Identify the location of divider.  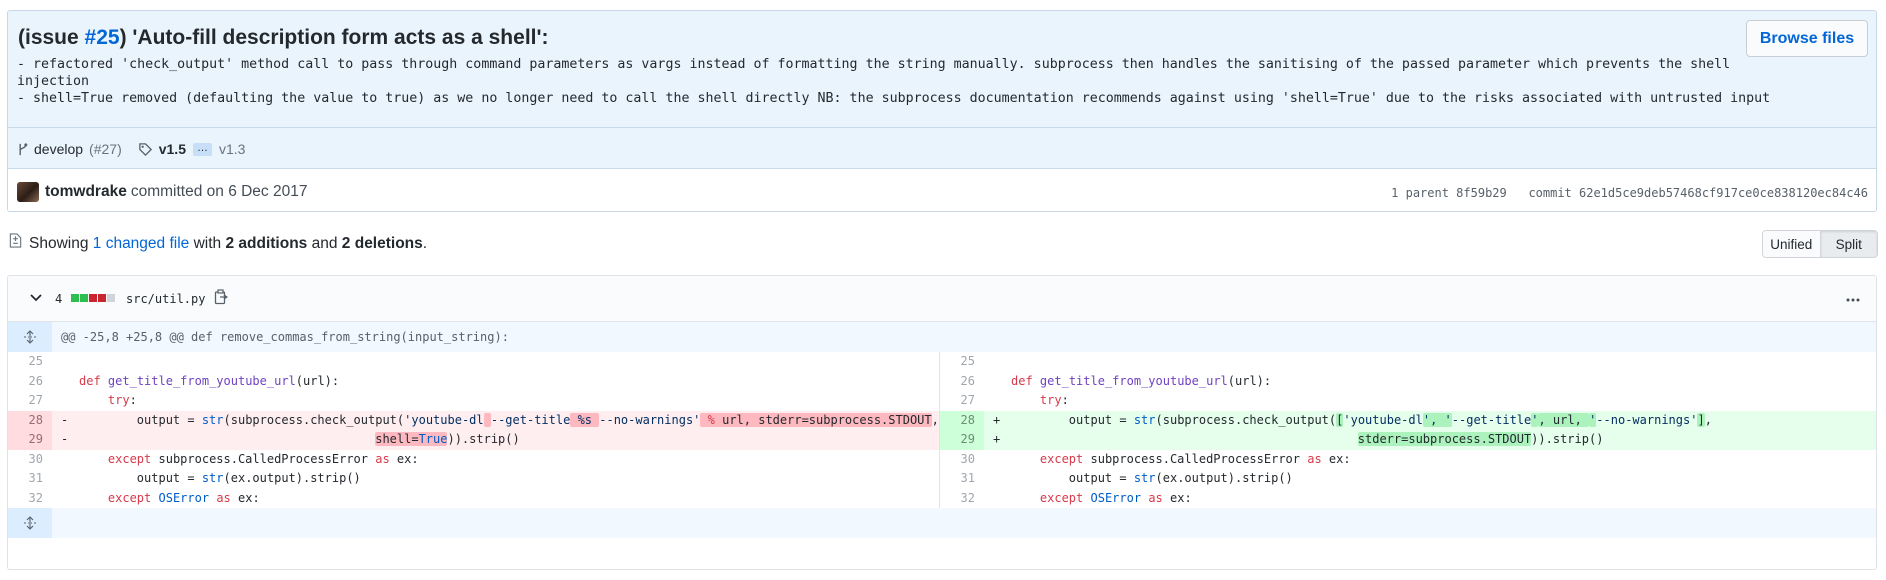
(942, 127).